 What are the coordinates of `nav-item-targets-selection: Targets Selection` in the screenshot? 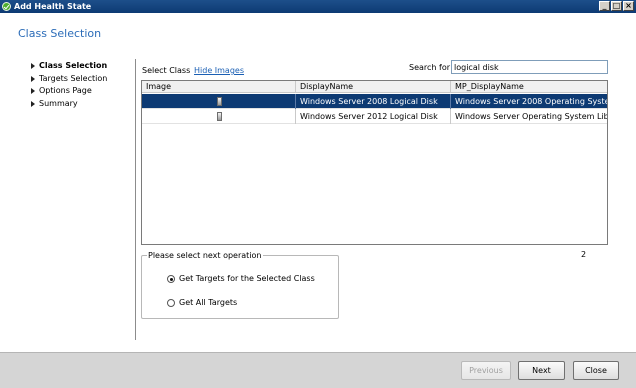 It's located at (81, 79).